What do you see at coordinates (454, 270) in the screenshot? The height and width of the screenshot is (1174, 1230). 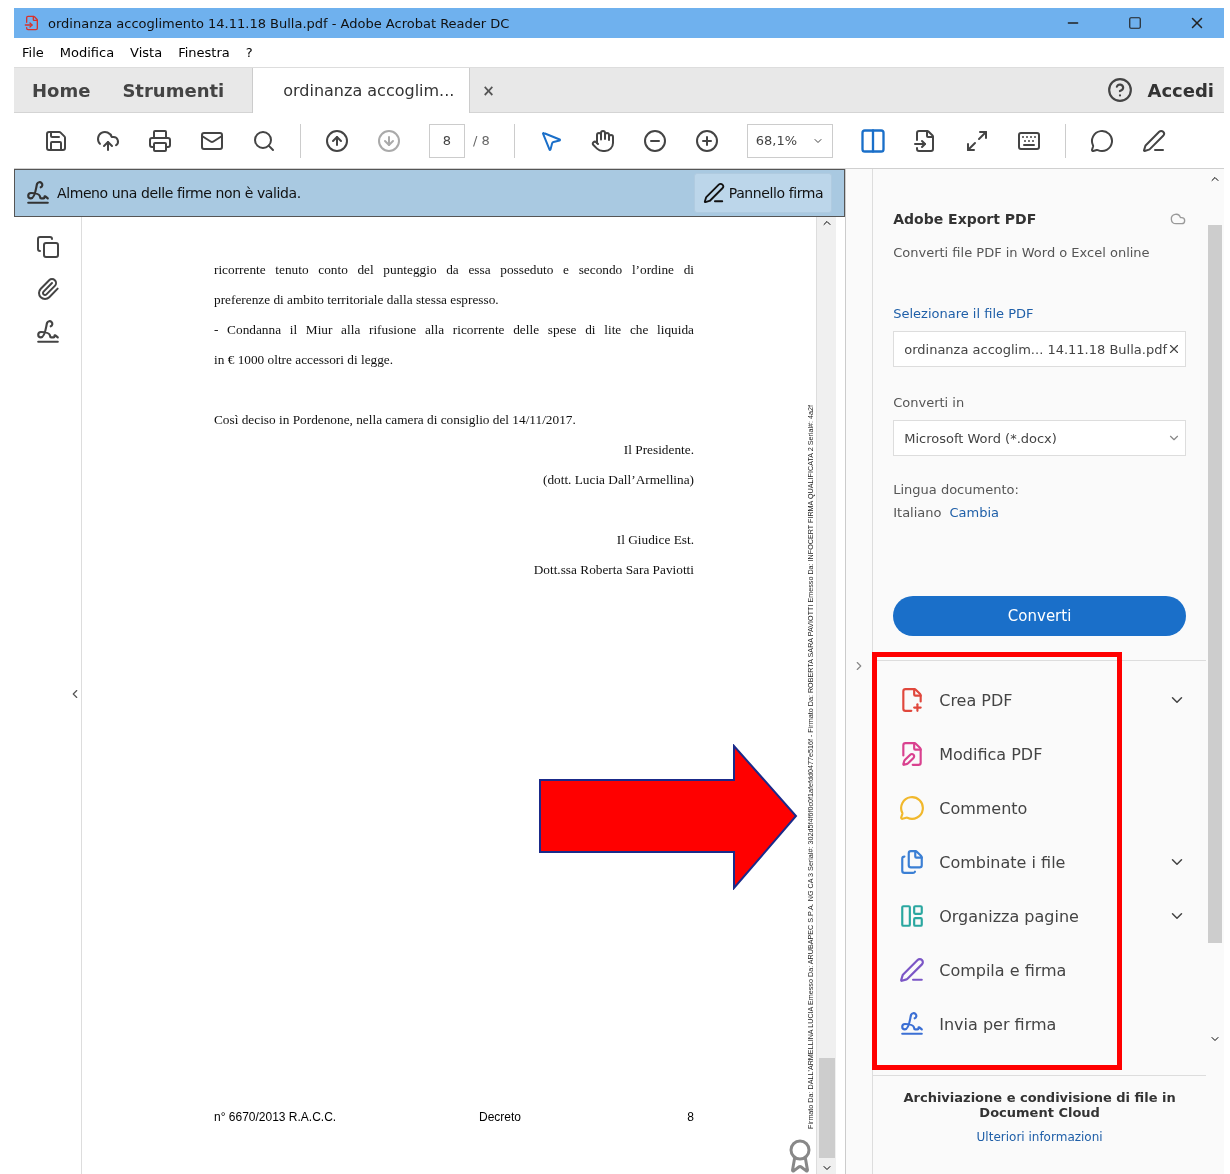 I see `document-line: ricorrente tenuto conto del punteggio da essa posseduto e secondo l’ordine di` at bounding box center [454, 270].